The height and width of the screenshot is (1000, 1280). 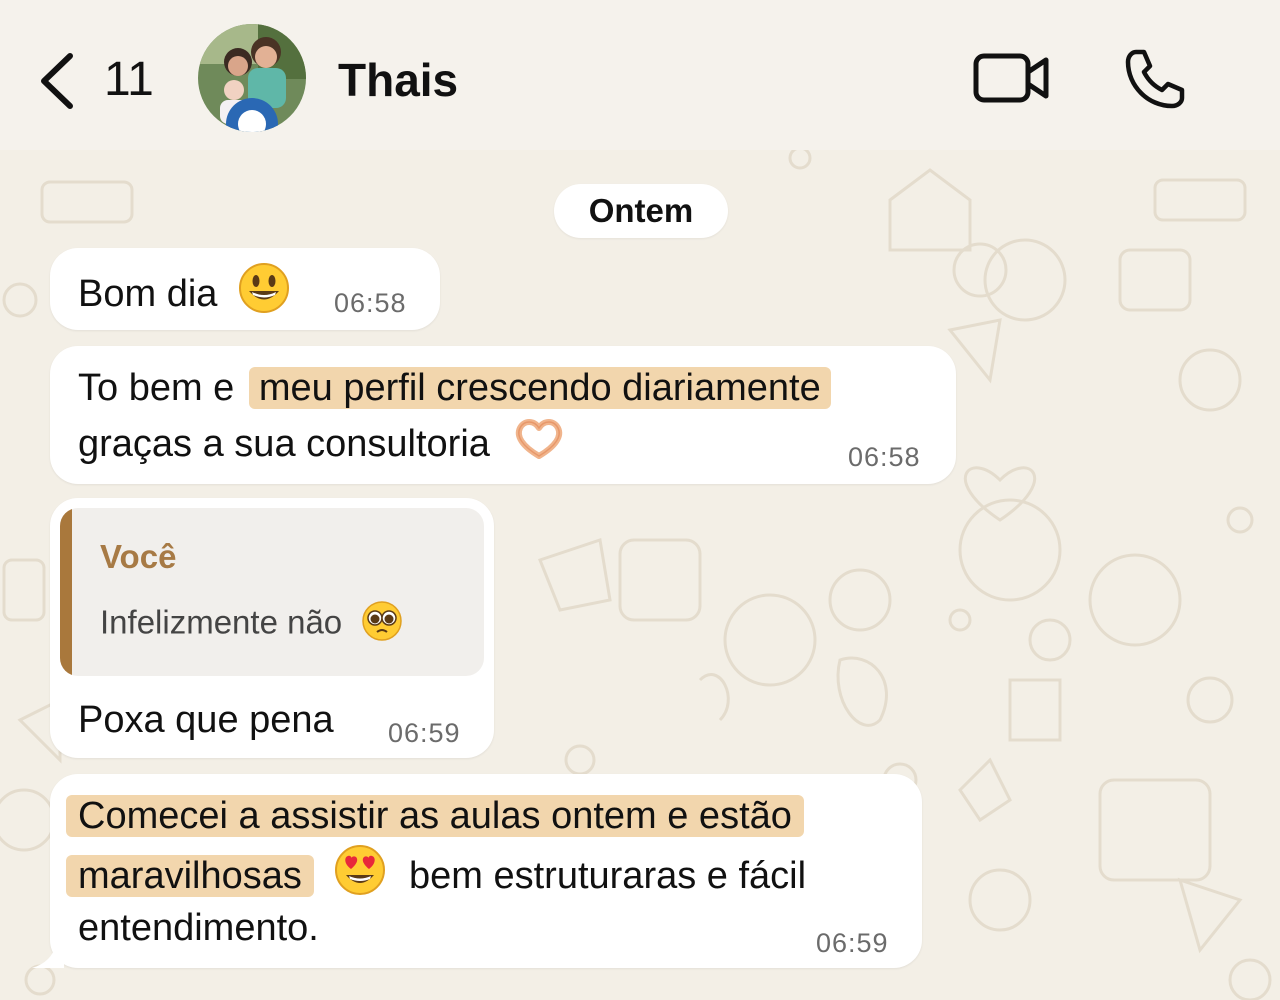 What do you see at coordinates (57, 81) in the screenshot?
I see `chevron-left-icon` at bounding box center [57, 81].